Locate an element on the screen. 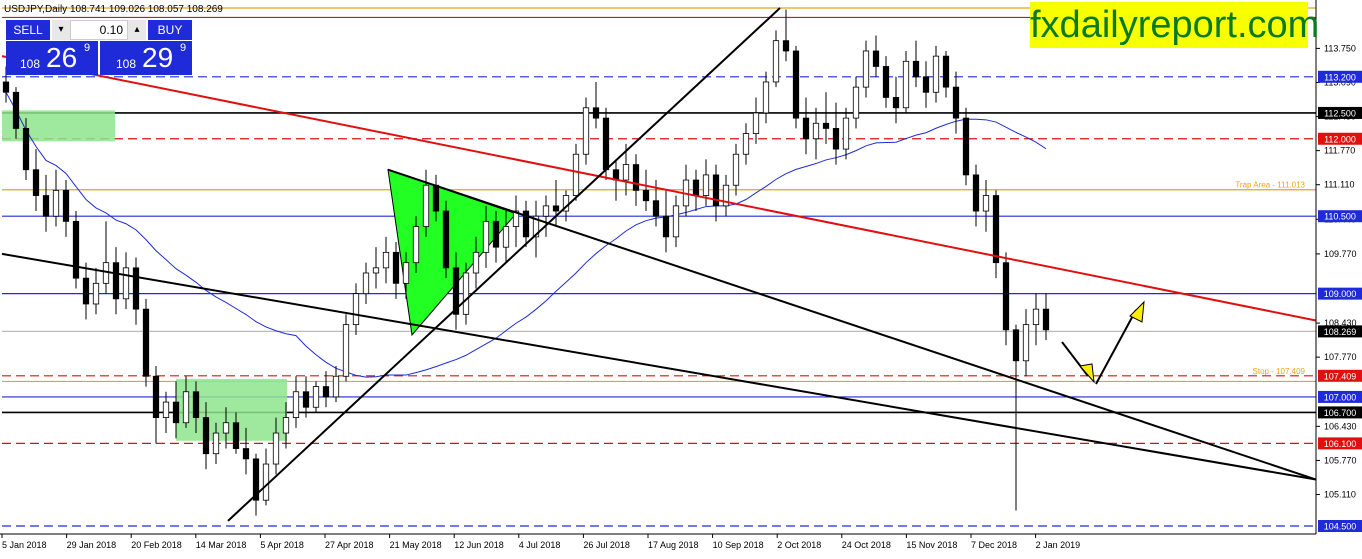 Image resolution: width=1362 pixels, height=559 pixels. level-annotation: Trap Area - 111.013 is located at coordinates (1270, 185).